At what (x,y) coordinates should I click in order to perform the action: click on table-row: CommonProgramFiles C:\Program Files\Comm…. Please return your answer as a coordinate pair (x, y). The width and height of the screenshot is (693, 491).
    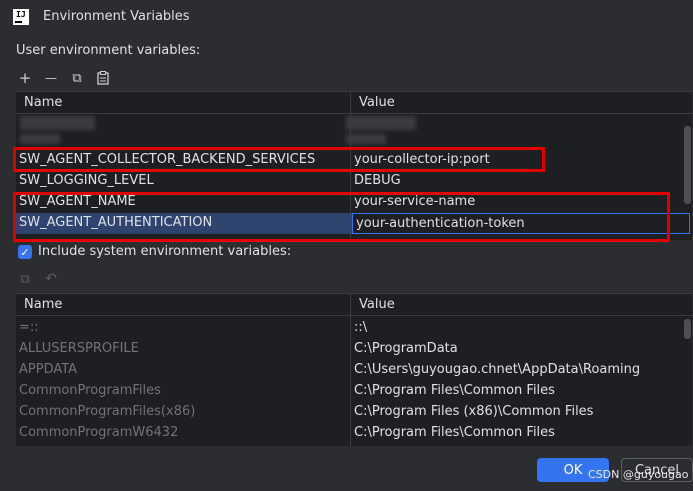
    Looking at the image, I should click on (351, 391).